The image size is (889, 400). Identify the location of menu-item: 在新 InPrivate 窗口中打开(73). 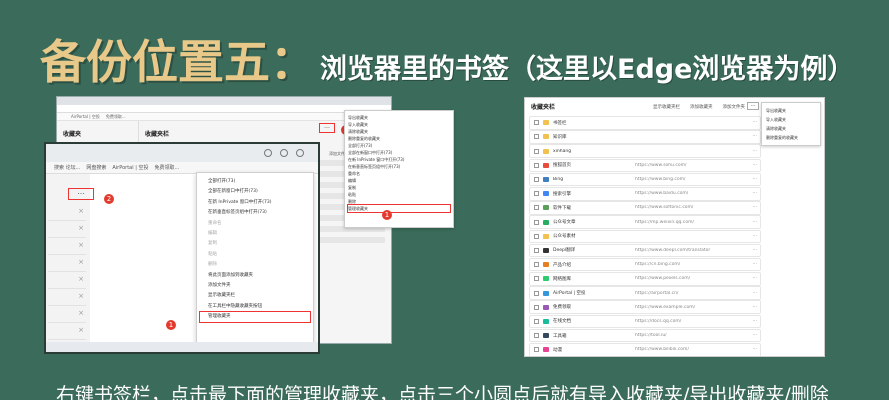
(399, 159).